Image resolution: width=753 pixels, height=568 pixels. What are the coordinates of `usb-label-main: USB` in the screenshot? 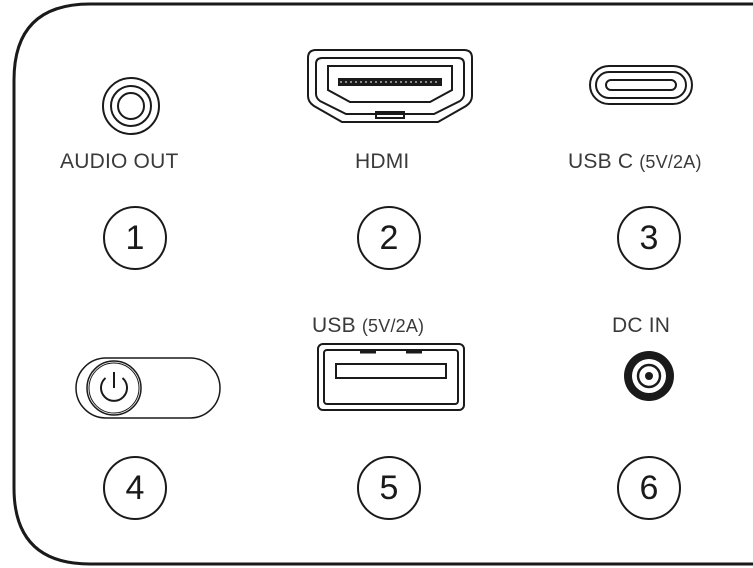 It's located at (334, 325).